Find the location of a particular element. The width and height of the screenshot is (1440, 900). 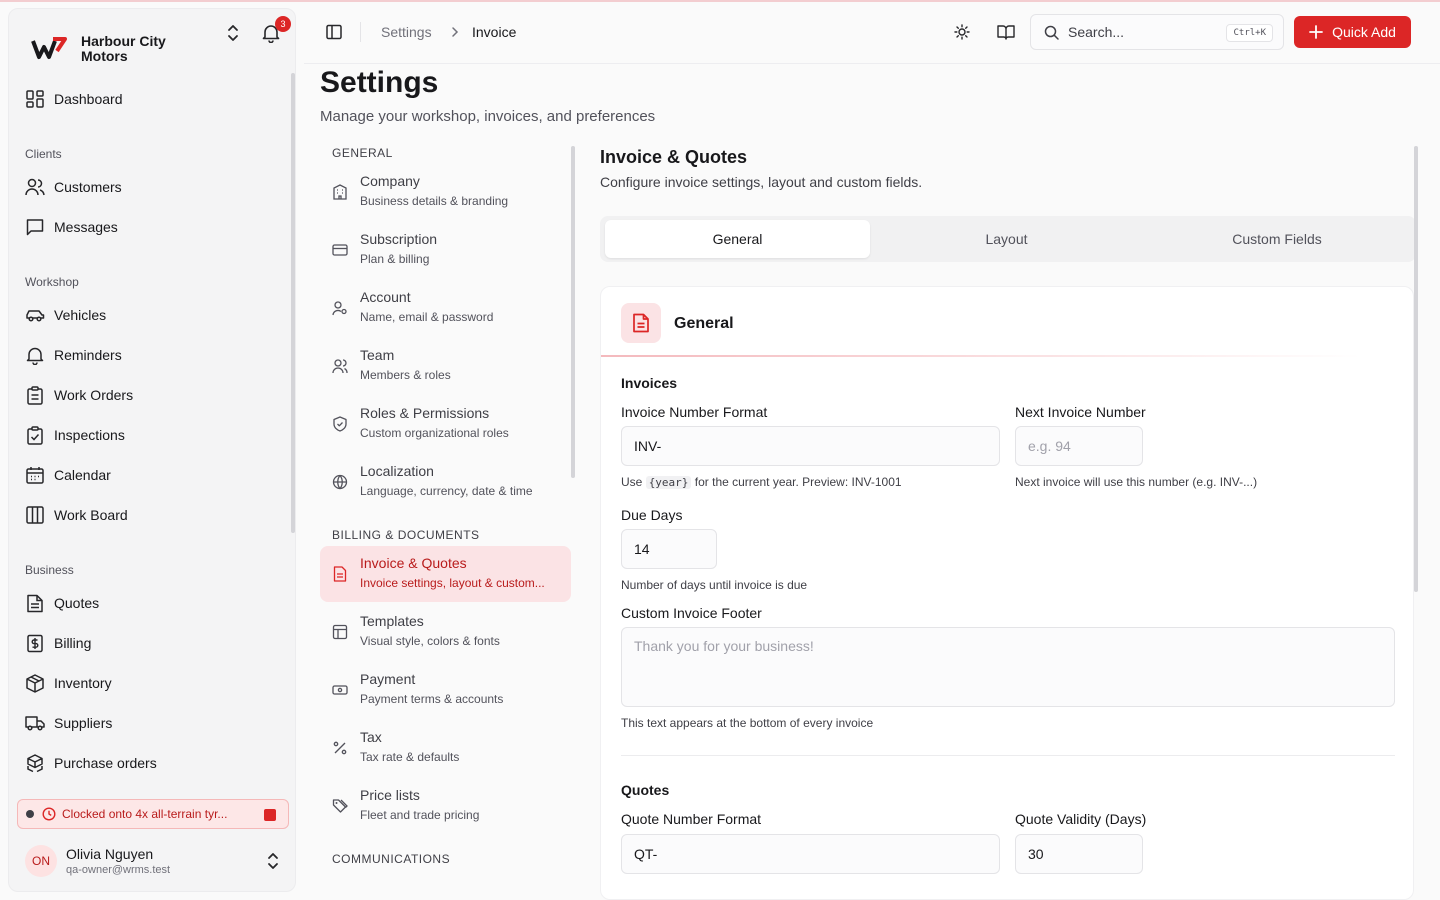

sidebar-item-suppliers: Suppliers is located at coordinates (155, 723).